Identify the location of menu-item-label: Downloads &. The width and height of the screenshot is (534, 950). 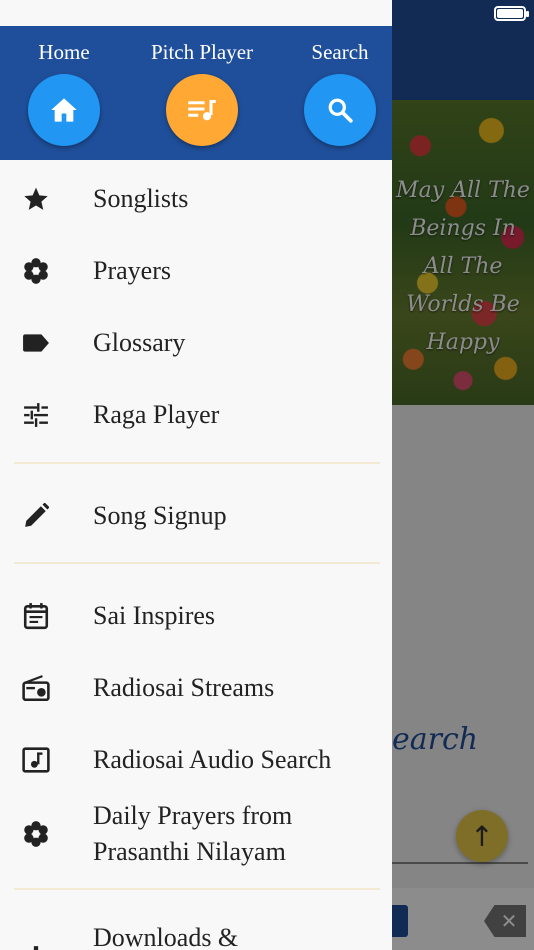
(166, 936).